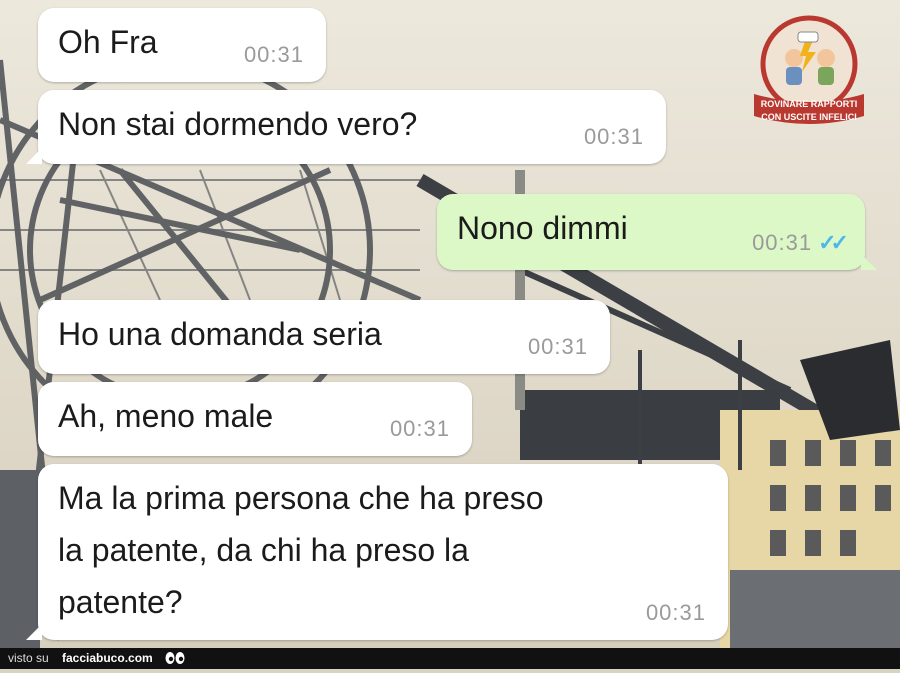  What do you see at coordinates (108, 42) in the screenshot?
I see `message-text: Oh Fra` at bounding box center [108, 42].